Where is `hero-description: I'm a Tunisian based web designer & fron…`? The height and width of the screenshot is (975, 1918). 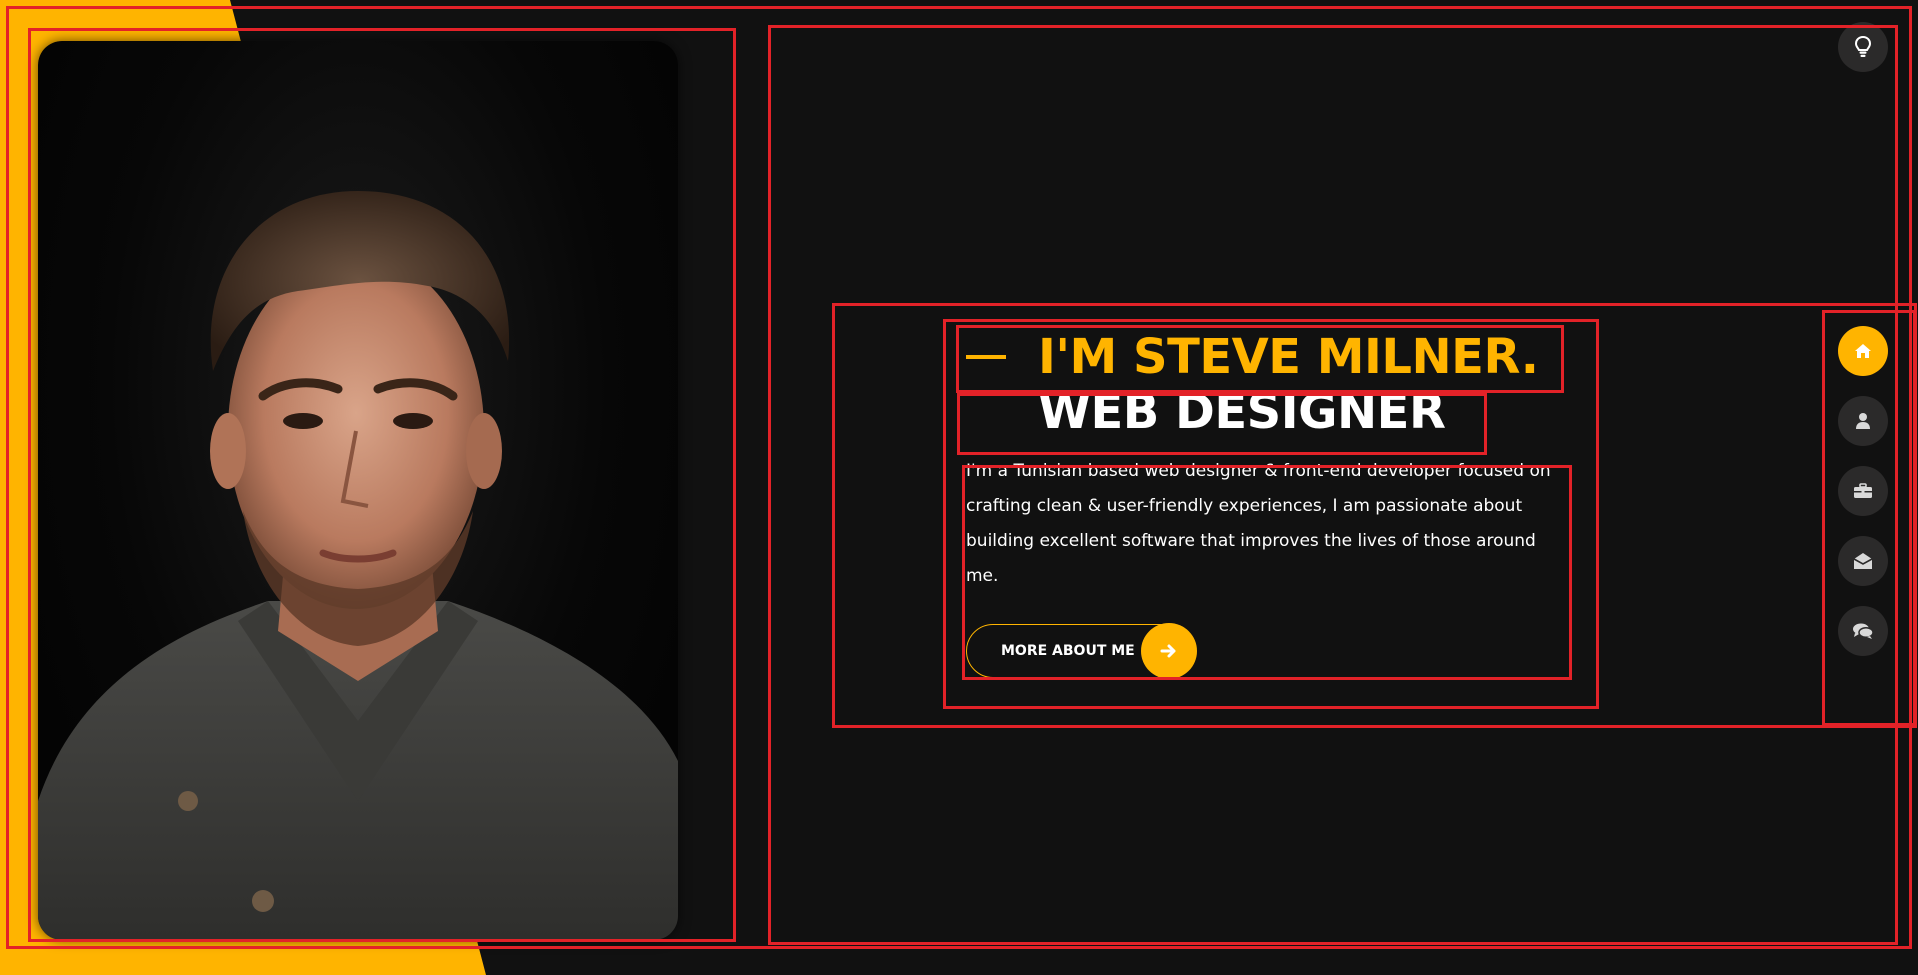 hero-description: I'm a Tunisian based web designer & fron… is located at coordinates (1258, 523).